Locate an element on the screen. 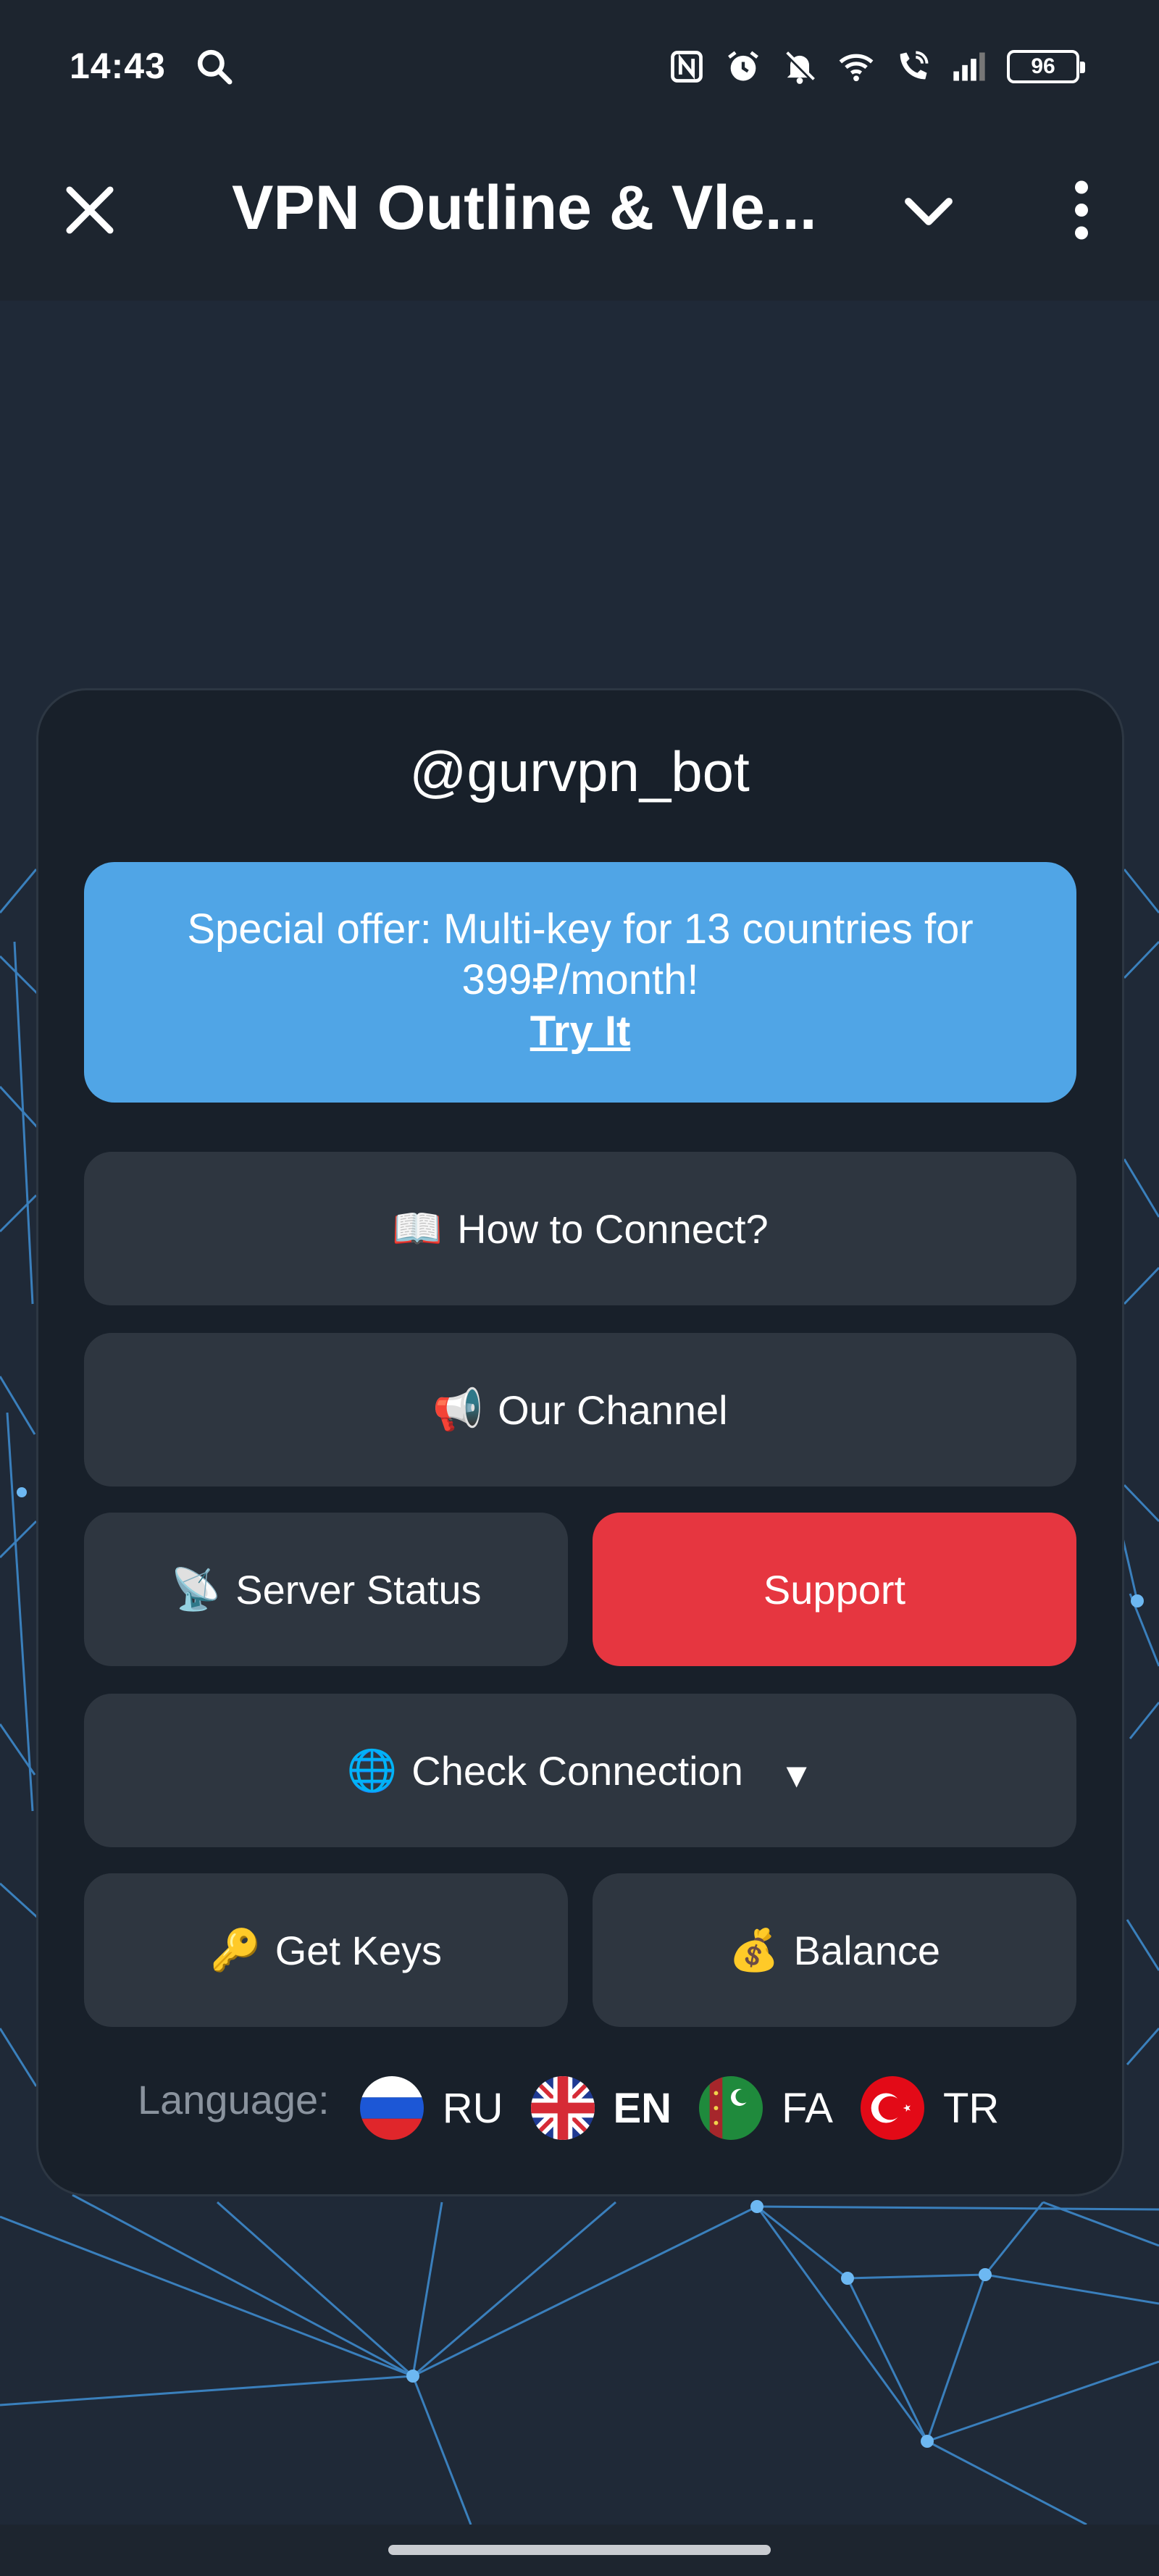 The height and width of the screenshot is (2576, 1159). language-option-en: EN is located at coordinates (601, 2108).